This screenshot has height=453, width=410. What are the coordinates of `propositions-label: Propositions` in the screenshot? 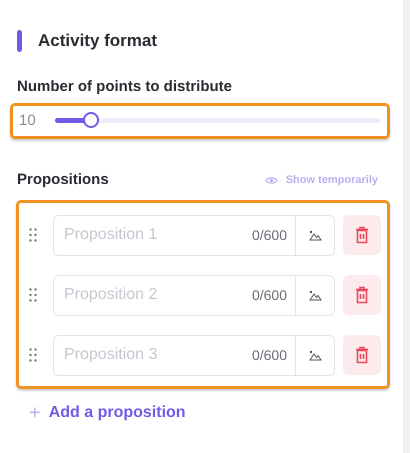 It's located at (63, 180).